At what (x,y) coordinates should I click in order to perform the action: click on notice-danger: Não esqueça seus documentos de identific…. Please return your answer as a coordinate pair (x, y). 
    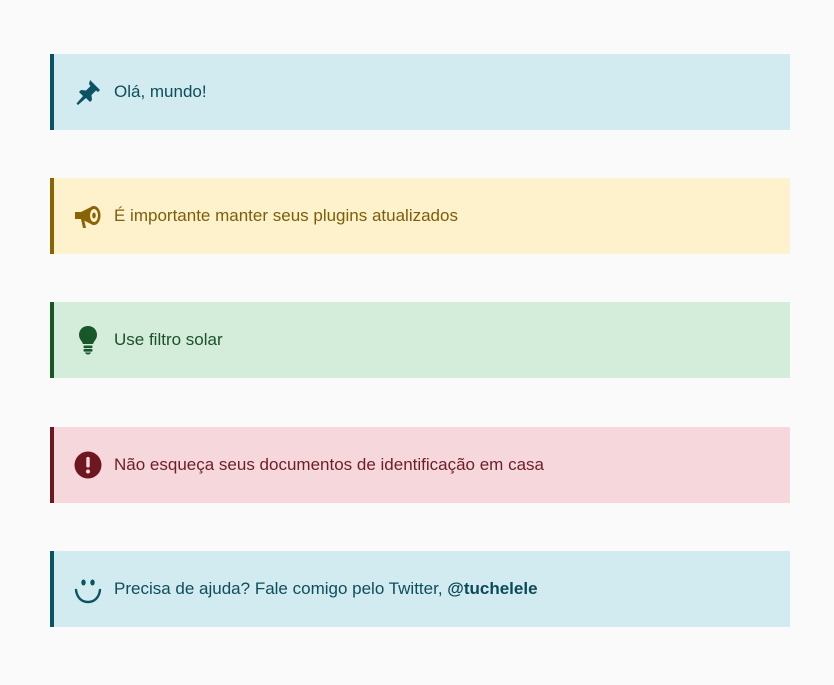
    Looking at the image, I should click on (420, 465).